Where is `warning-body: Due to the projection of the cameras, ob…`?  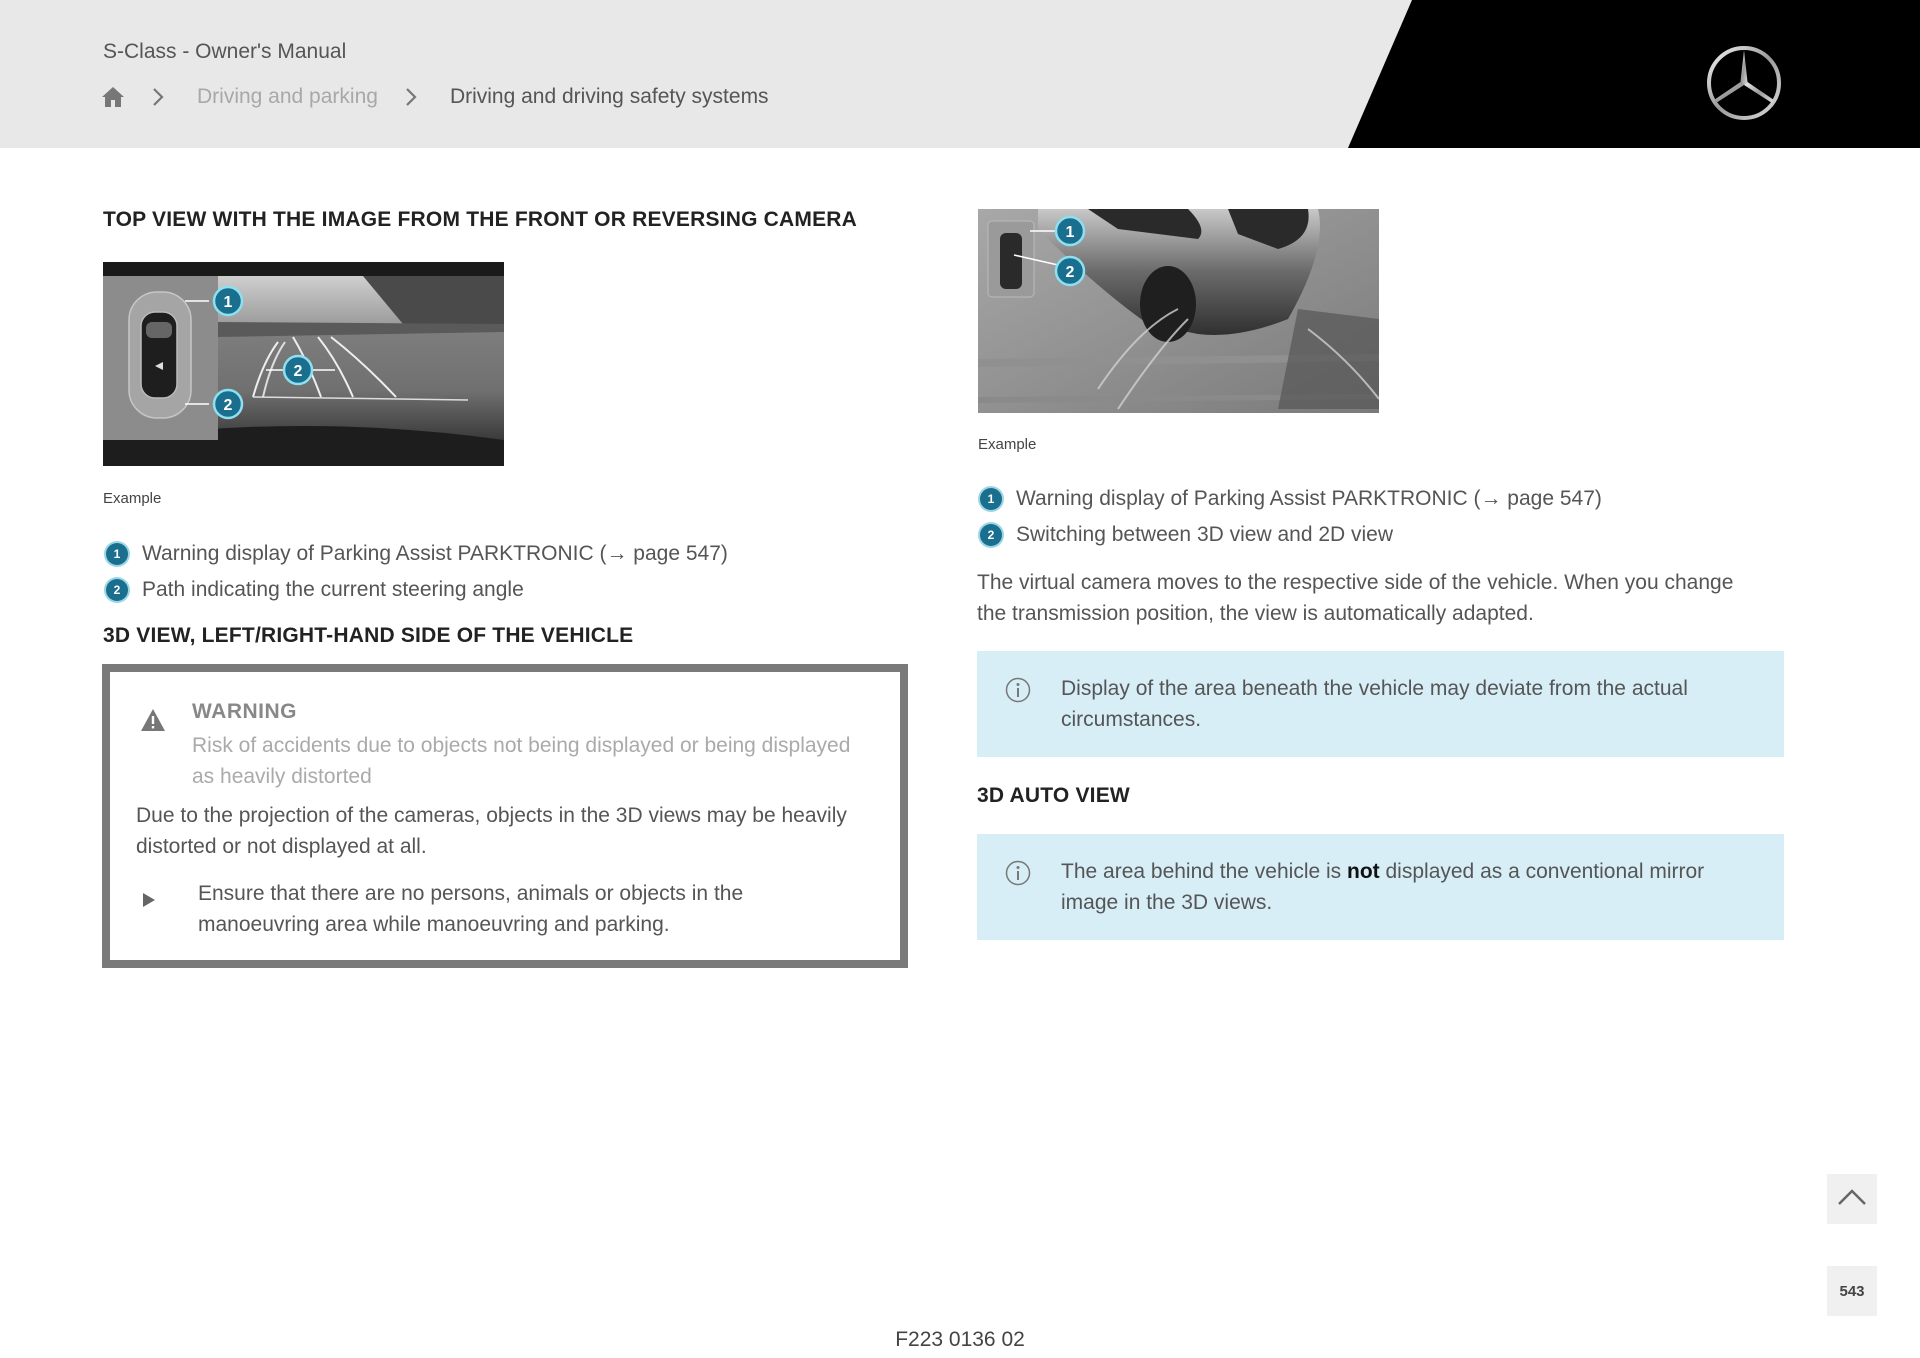
warning-body: Due to the projection of the cameras, ob… is located at coordinates (491, 831).